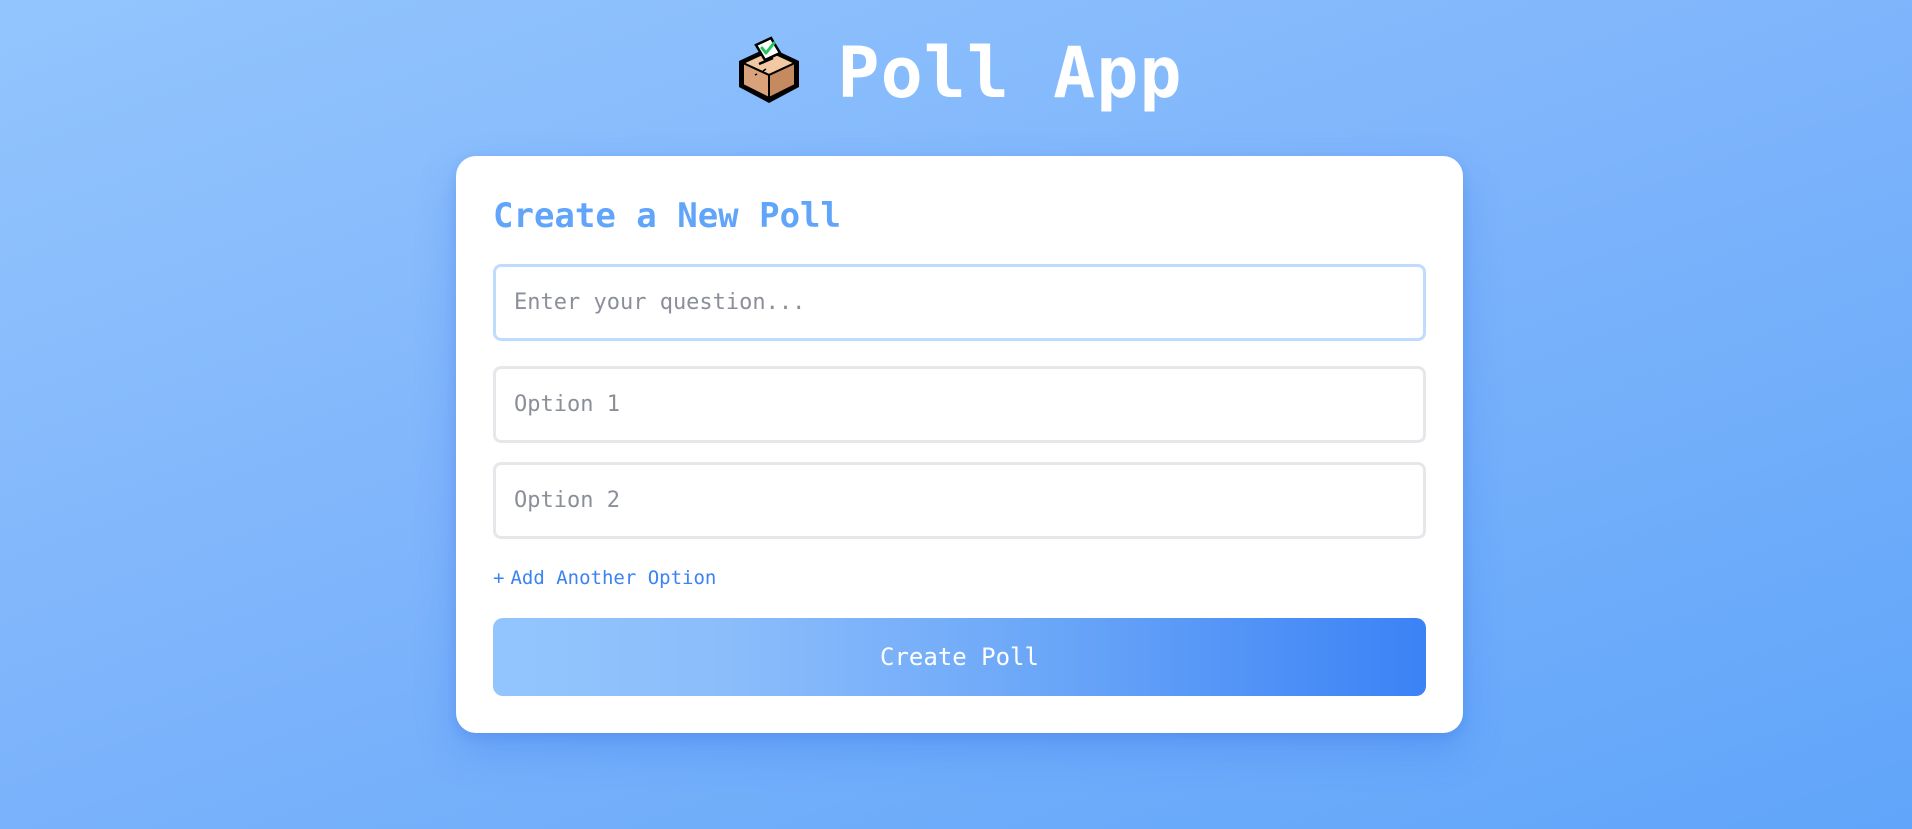  What do you see at coordinates (959, 500) in the screenshot?
I see `option-2-input` at bounding box center [959, 500].